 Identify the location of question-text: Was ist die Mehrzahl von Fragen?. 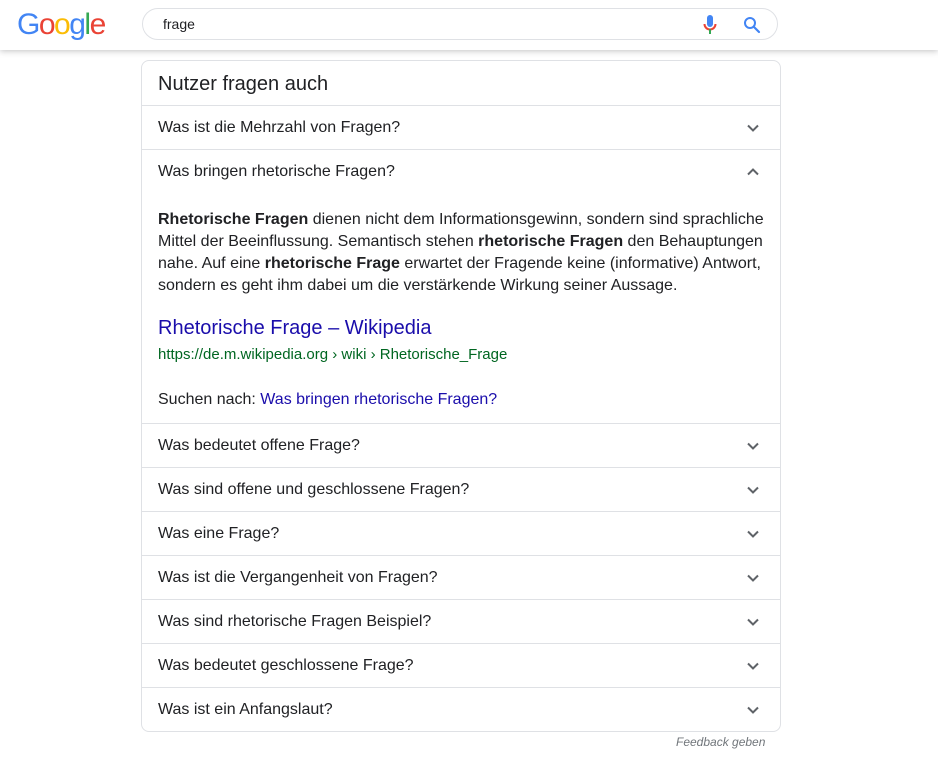
(279, 127).